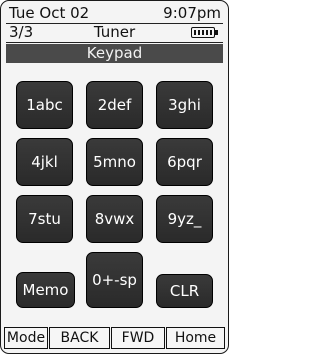 This screenshot has height=354, width=320. Describe the element at coordinates (195, 338) in the screenshot. I see `home-button: Home` at that location.